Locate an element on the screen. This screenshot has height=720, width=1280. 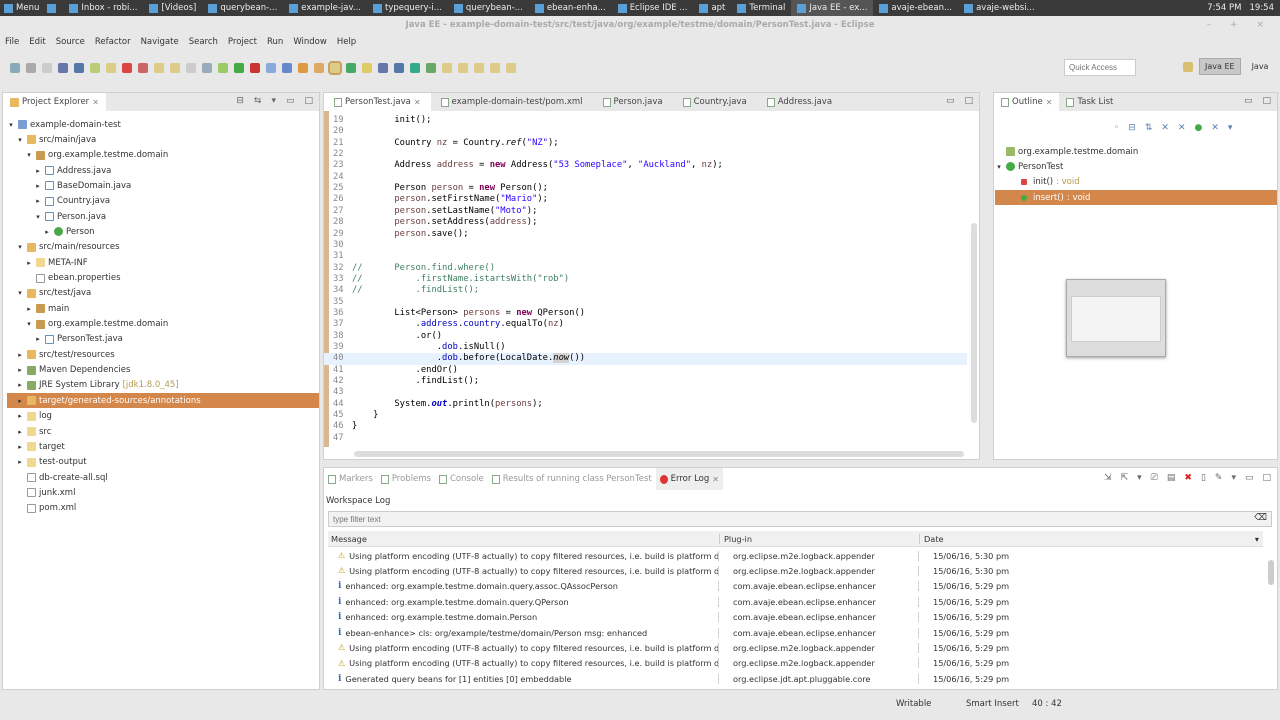
tree-item: ▸ test-output is located at coordinates (163, 462).